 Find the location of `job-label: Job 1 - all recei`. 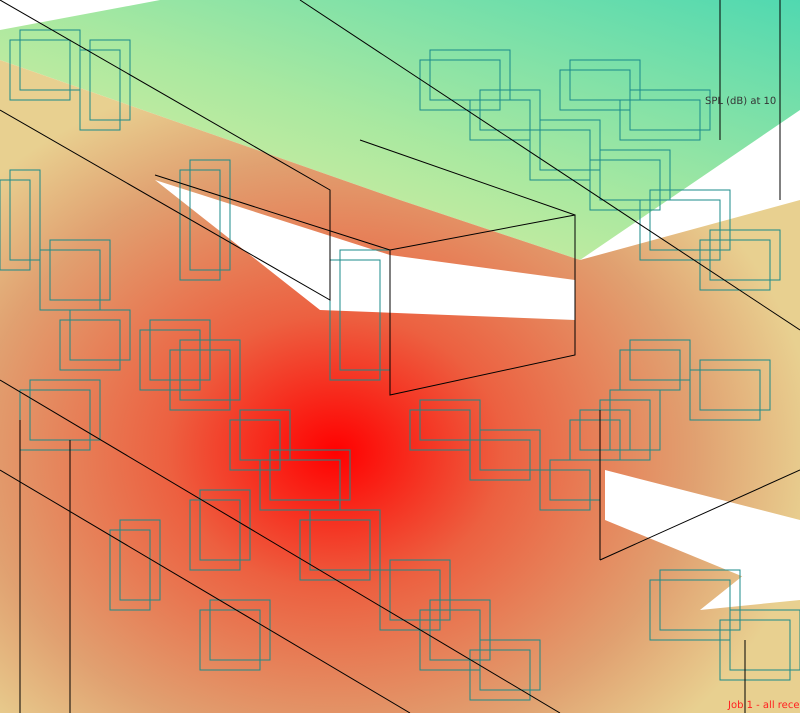

job-label: Job 1 - all recei is located at coordinates (764, 705).